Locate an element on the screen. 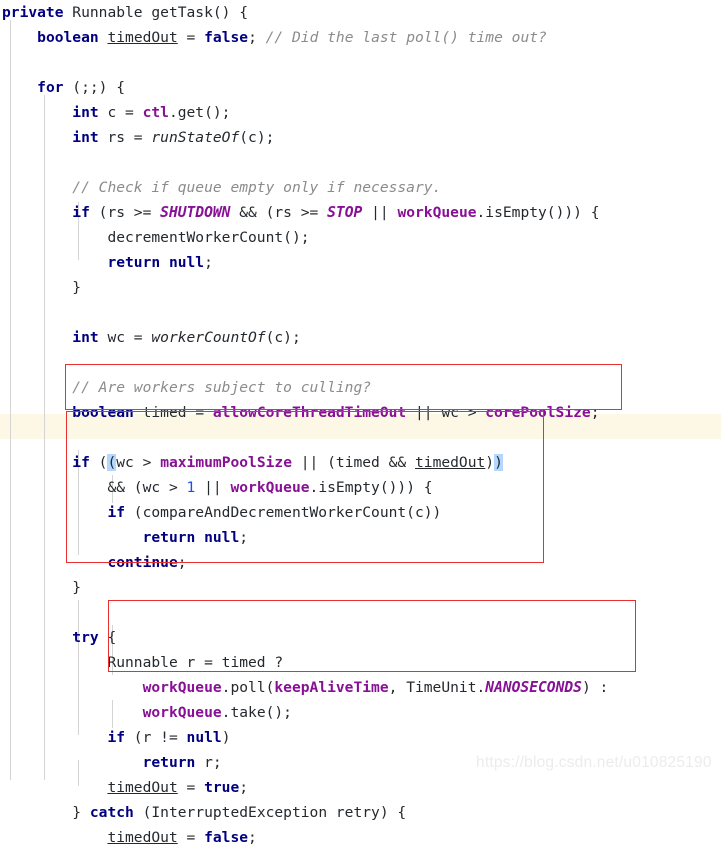 The height and width of the screenshot is (850, 721). code-token-kw: false is located at coordinates (226, 837).